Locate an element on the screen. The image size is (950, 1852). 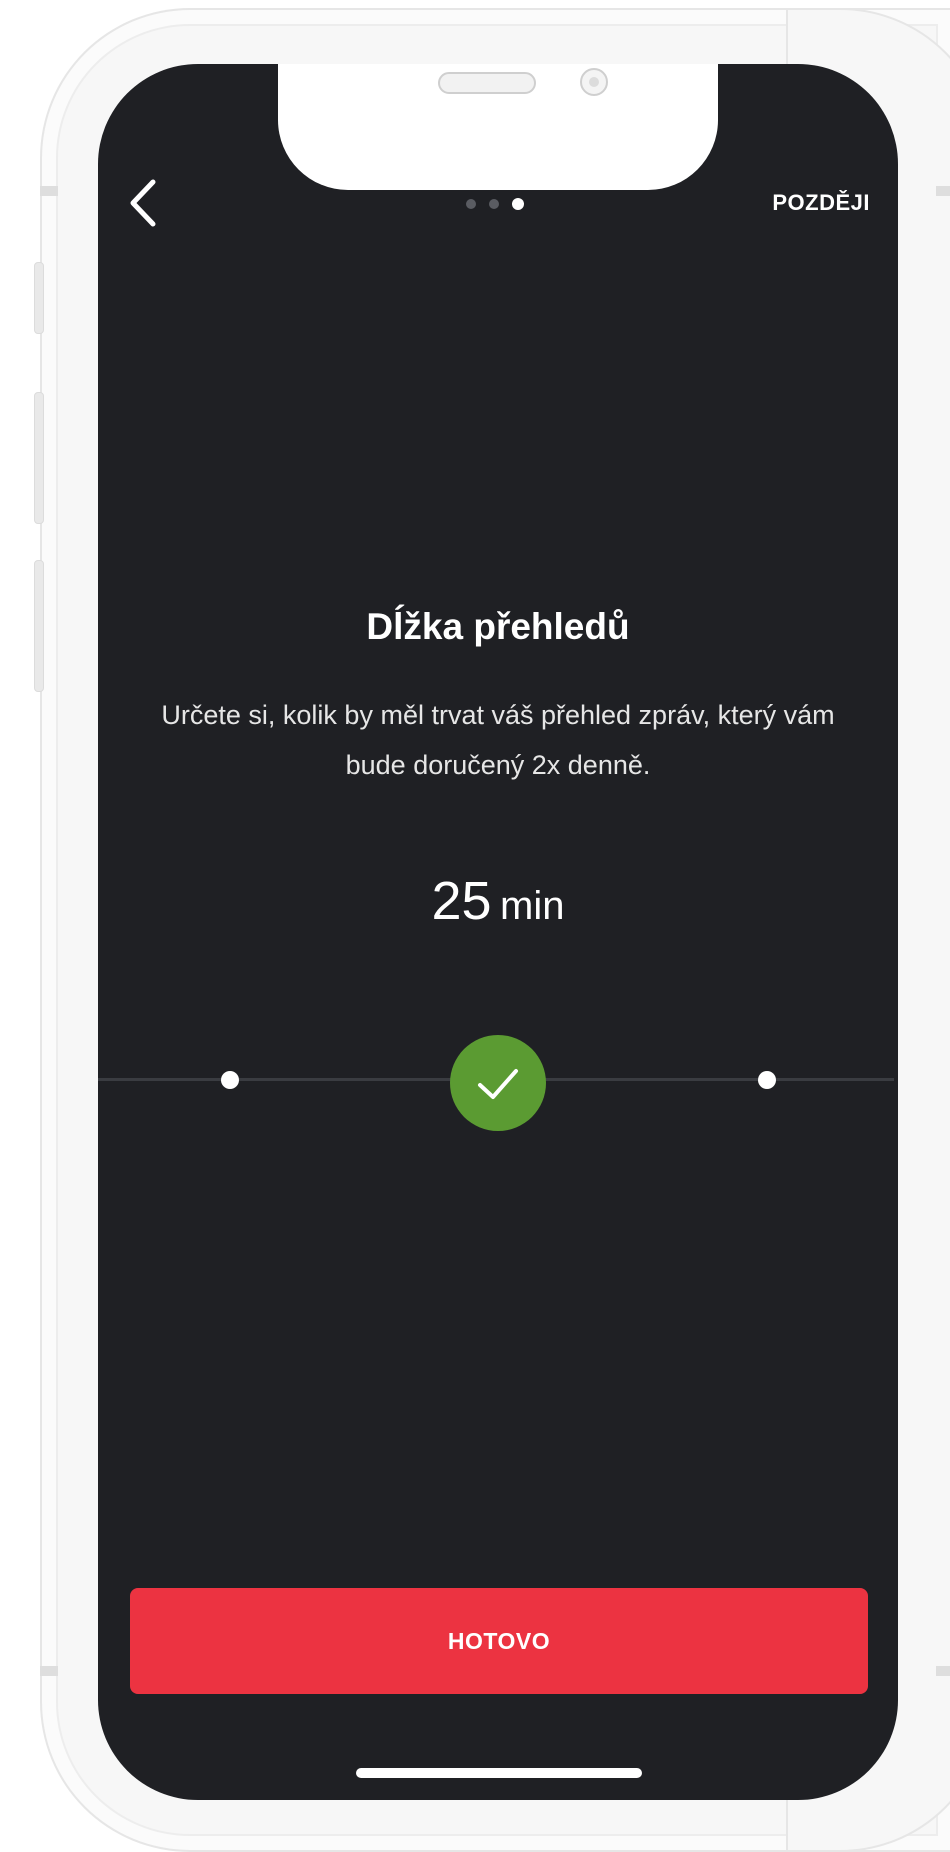
volume-down-button is located at coordinates (39, 626).